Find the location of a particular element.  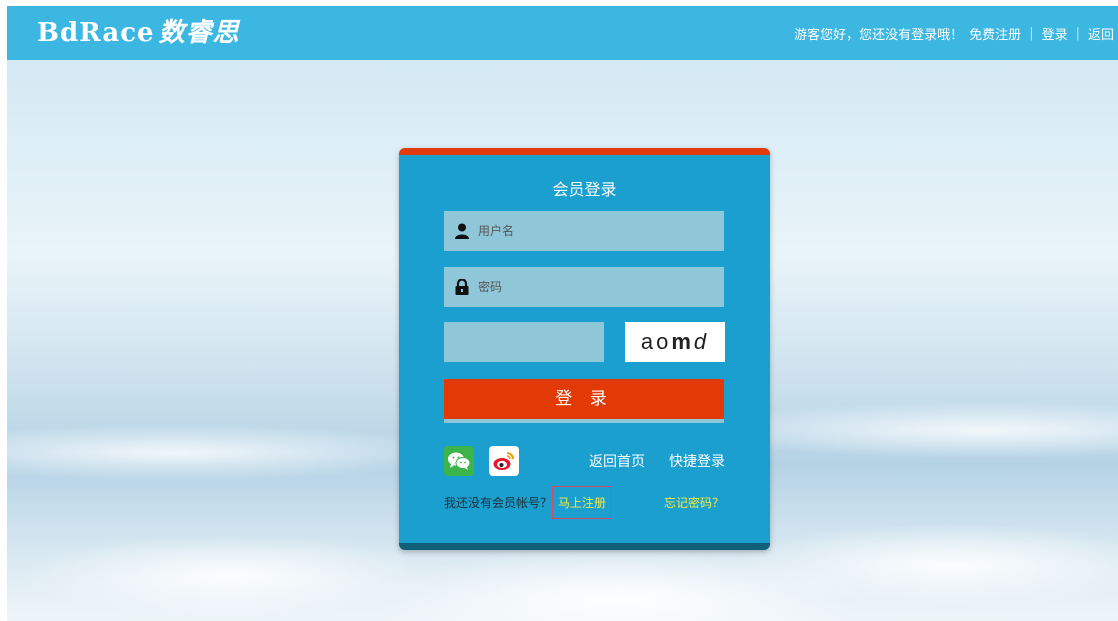

username-field is located at coordinates (584, 231).